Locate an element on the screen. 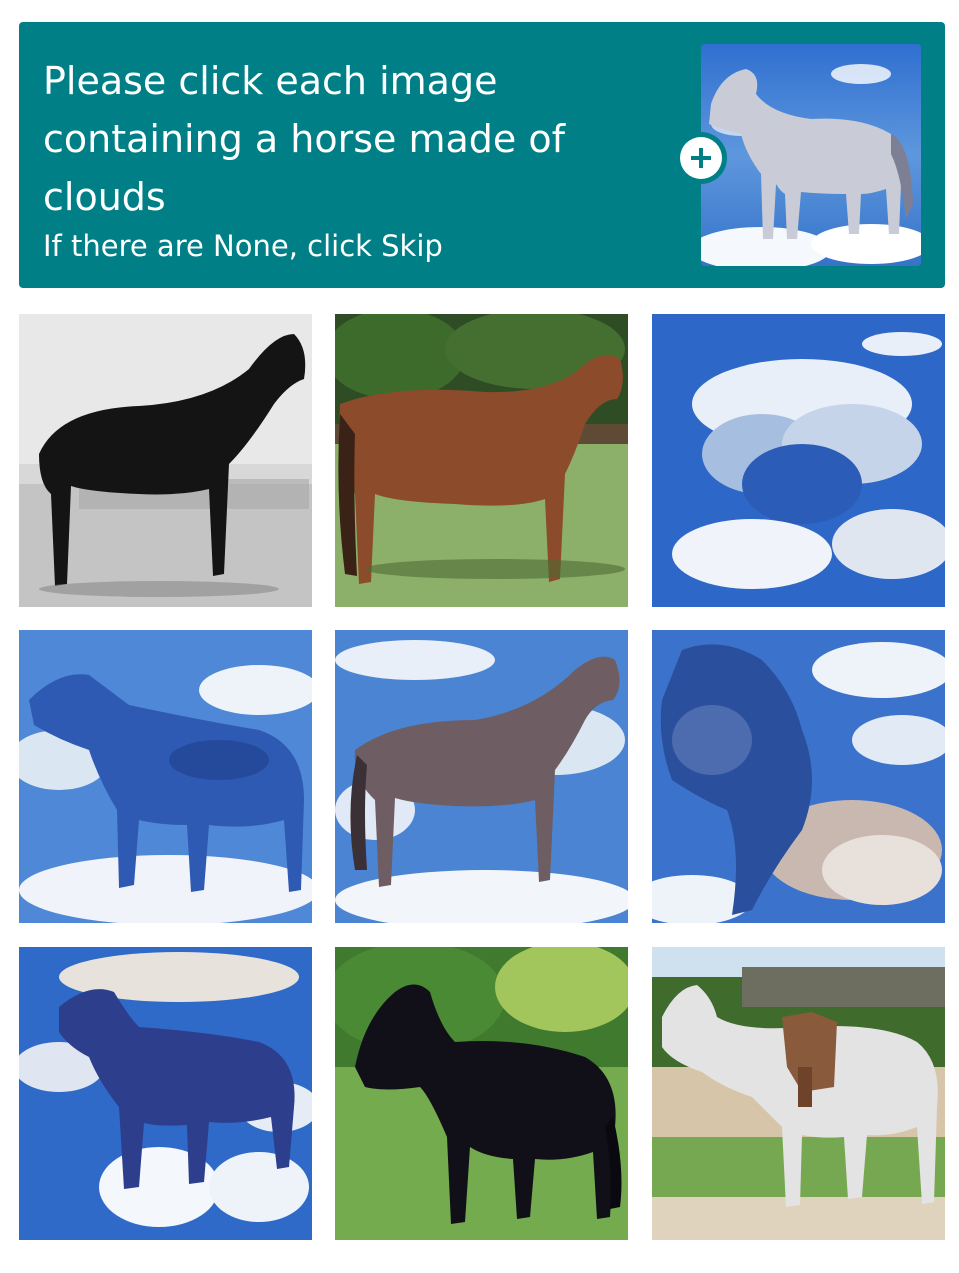 This screenshot has width=959, height=1273. black-horse-bw-photo is located at coordinates (165, 460).